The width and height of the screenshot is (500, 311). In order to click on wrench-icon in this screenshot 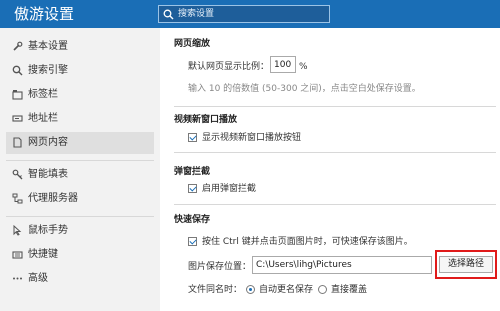, I will do `click(18, 46)`.